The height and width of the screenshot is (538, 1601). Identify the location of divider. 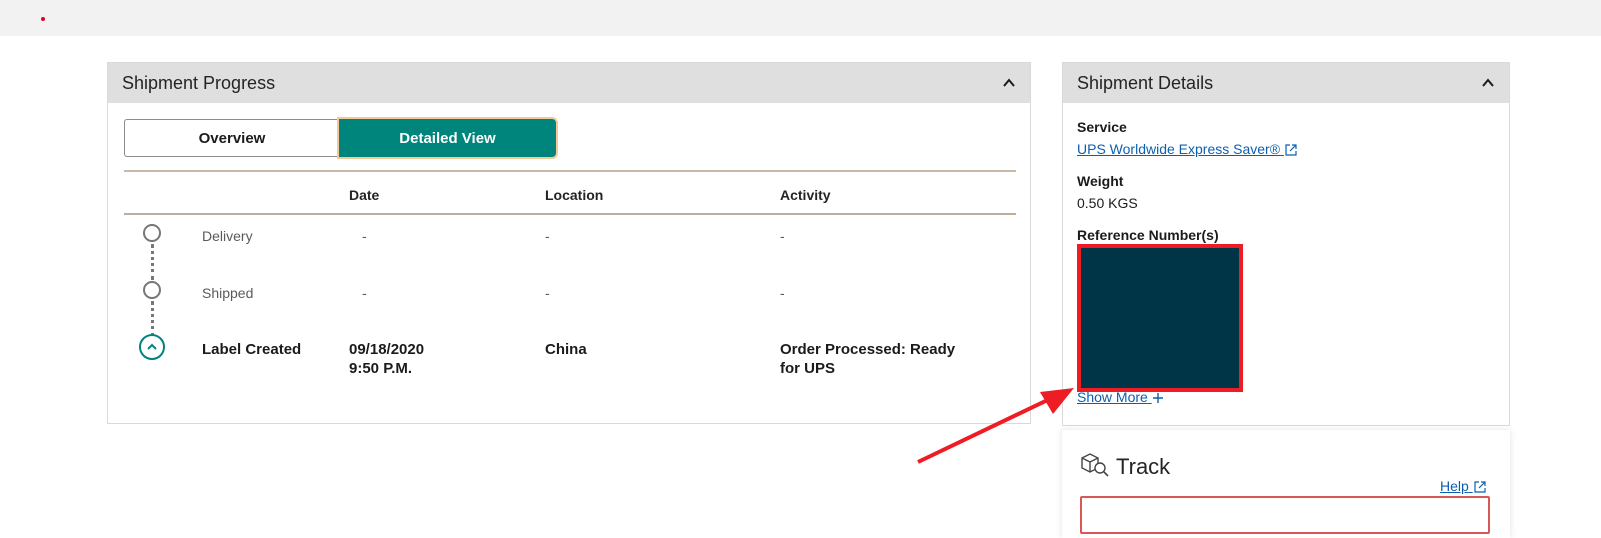
(570, 171).